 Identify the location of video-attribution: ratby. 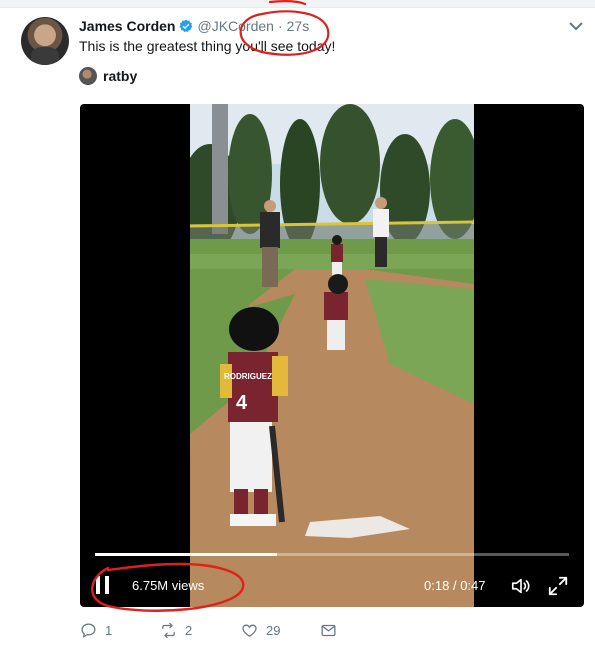
(108, 76).